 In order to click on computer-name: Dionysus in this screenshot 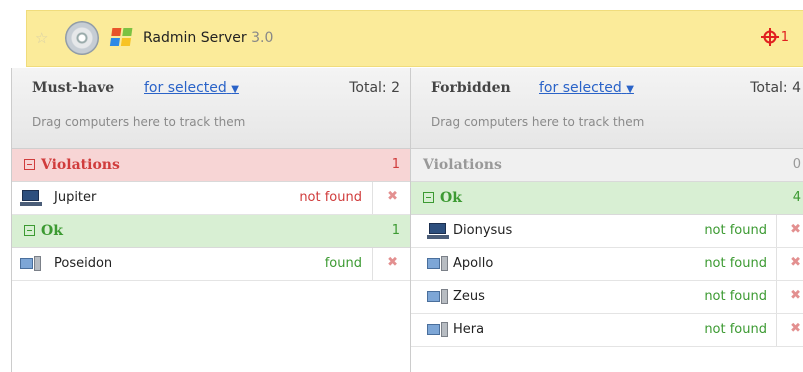, I will do `click(483, 230)`.